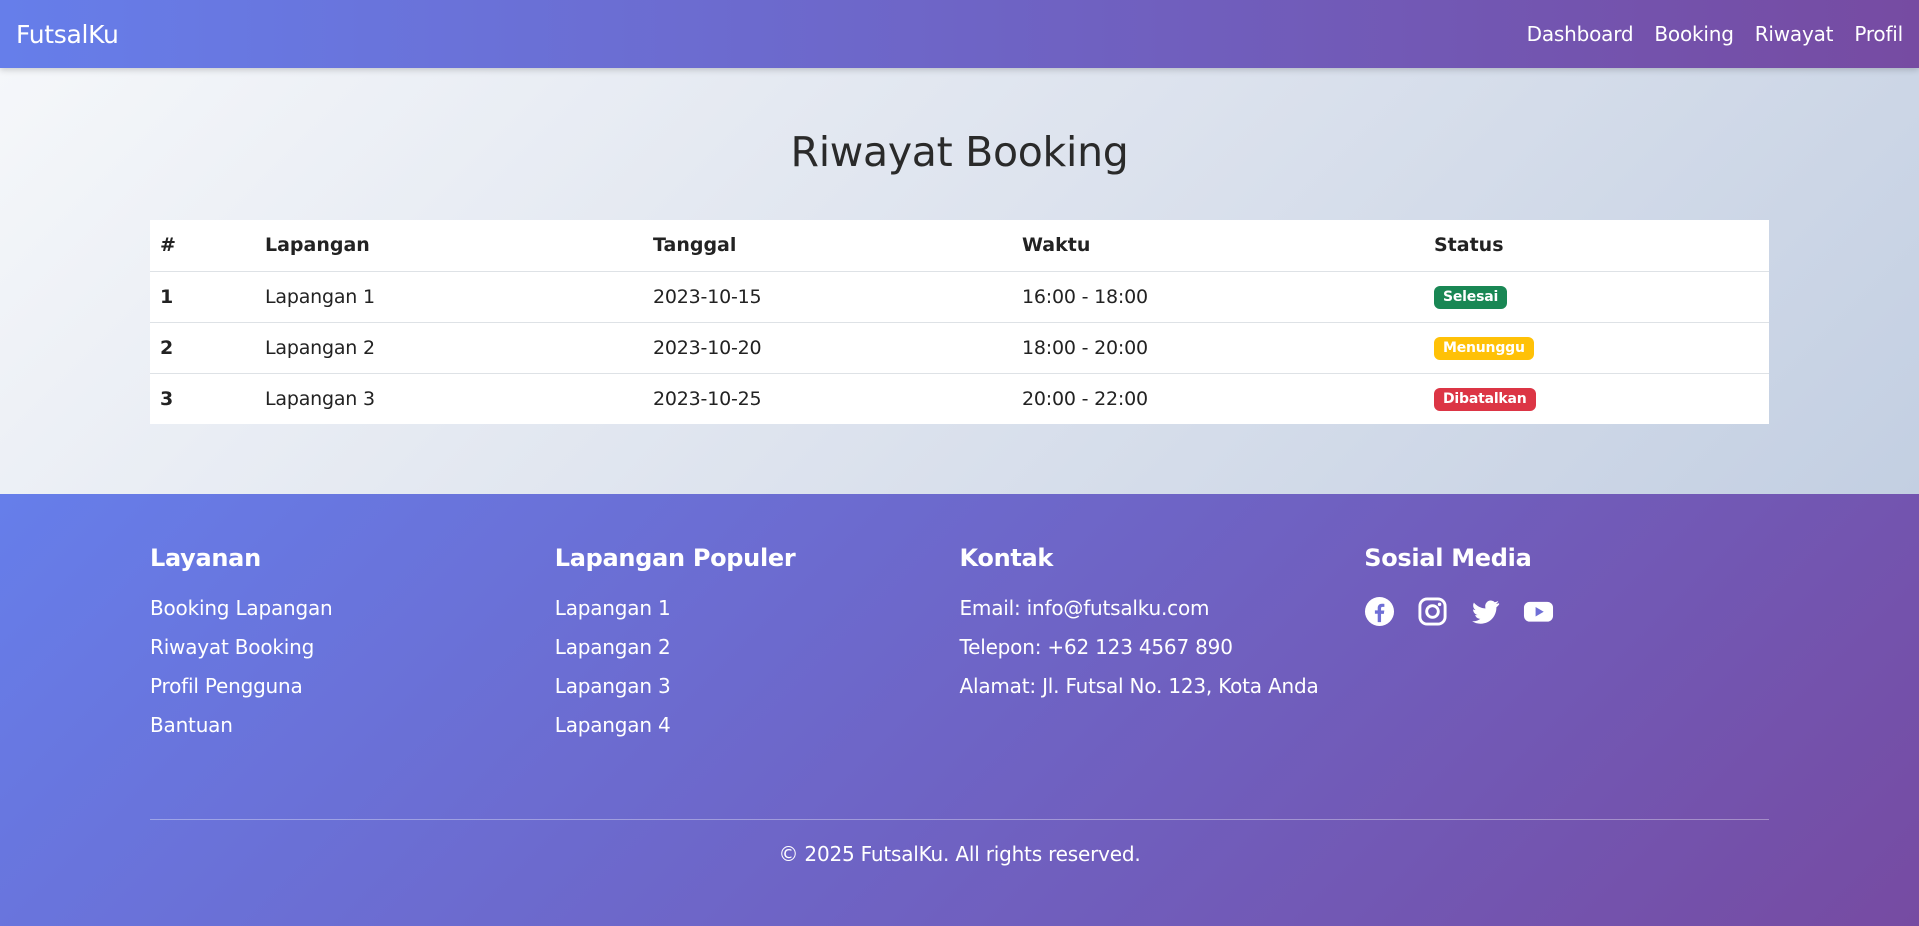 This screenshot has width=1919, height=926. What do you see at coordinates (1596, 296) in the screenshot?
I see `cell-status: Selesai` at bounding box center [1596, 296].